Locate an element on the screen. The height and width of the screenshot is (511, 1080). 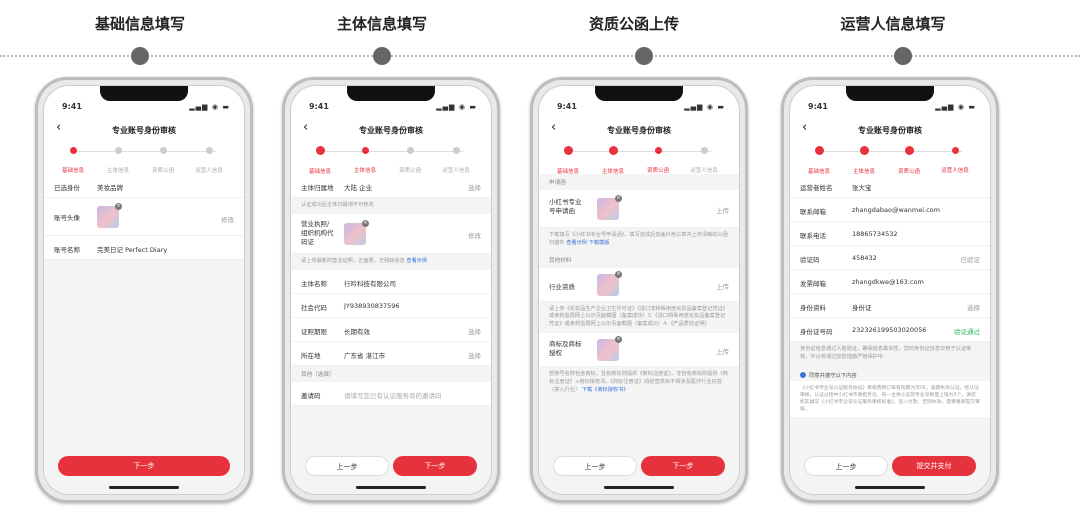
verified-status: 已验证 is located at coordinates (970, 260).